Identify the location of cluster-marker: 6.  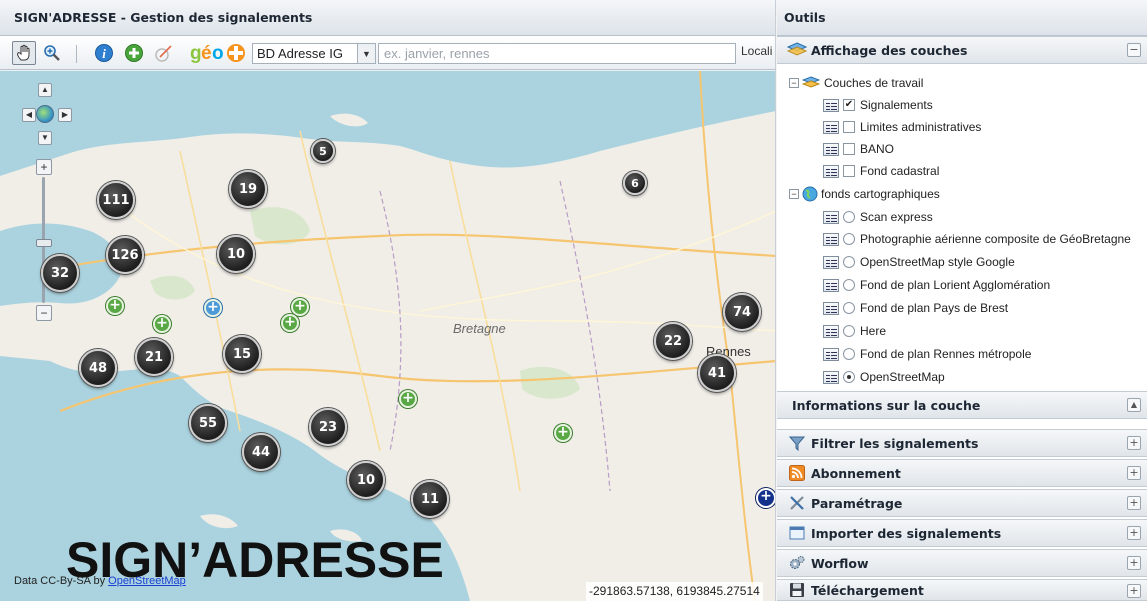
(635, 183).